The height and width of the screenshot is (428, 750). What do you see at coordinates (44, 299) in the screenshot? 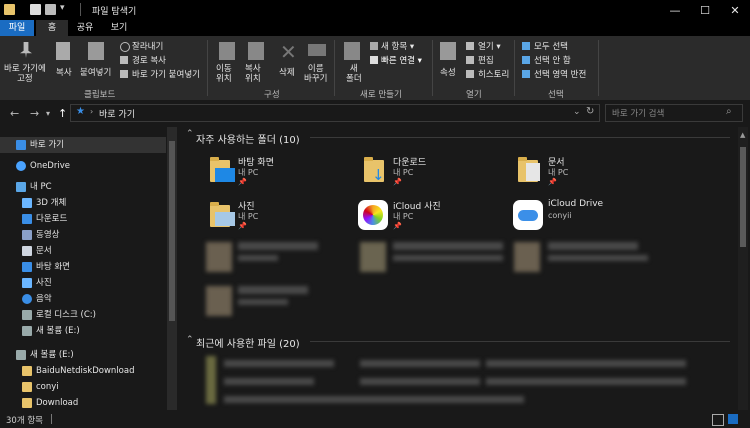
I see `sidebar-label: 음악` at bounding box center [44, 299].